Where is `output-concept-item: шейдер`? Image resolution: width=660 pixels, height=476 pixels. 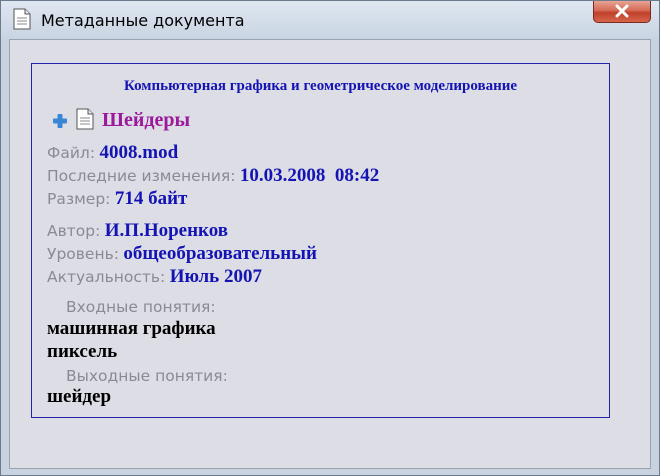
output-concept-item: шейдер is located at coordinates (79, 396).